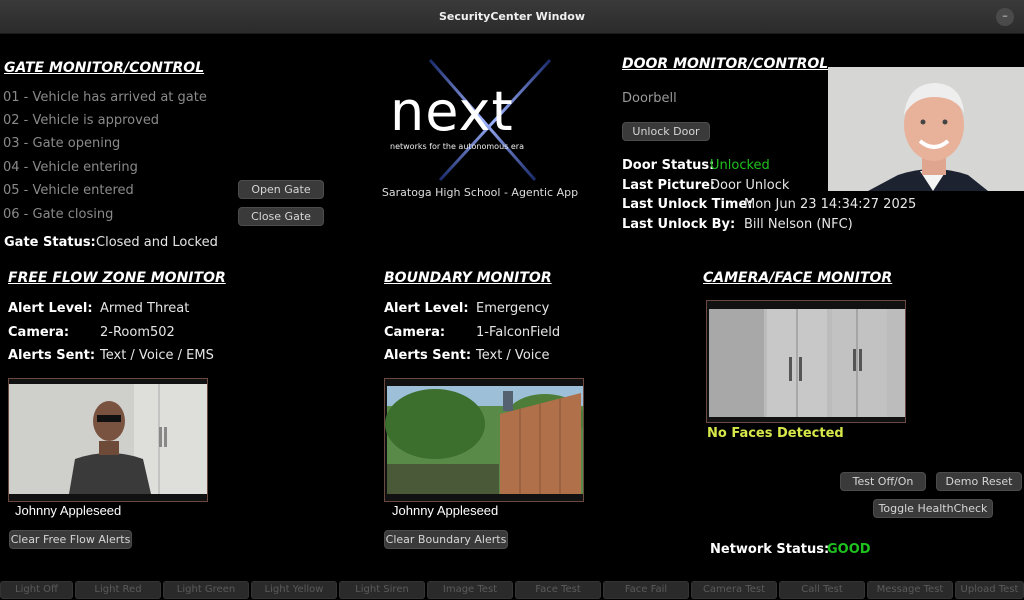 The height and width of the screenshot is (600, 1024). Describe the element at coordinates (68, 190) in the screenshot. I see `gate-step-5: 05 - Vehicle entered` at that location.